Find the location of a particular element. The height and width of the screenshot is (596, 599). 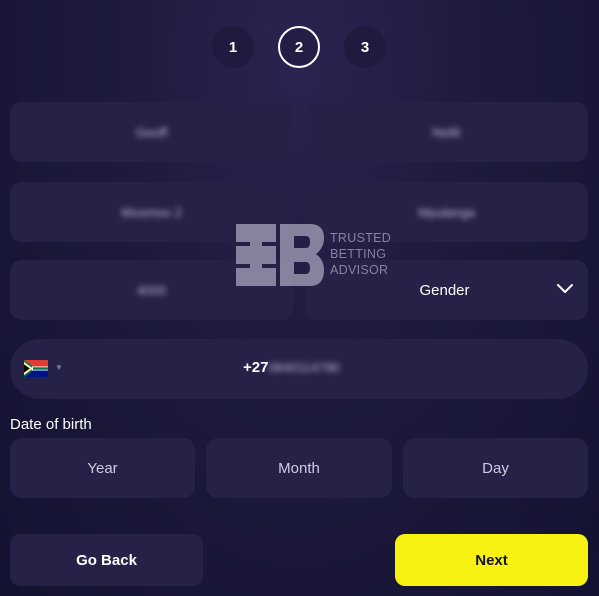

watermark-line-3: ADVISOR is located at coordinates (359, 270).